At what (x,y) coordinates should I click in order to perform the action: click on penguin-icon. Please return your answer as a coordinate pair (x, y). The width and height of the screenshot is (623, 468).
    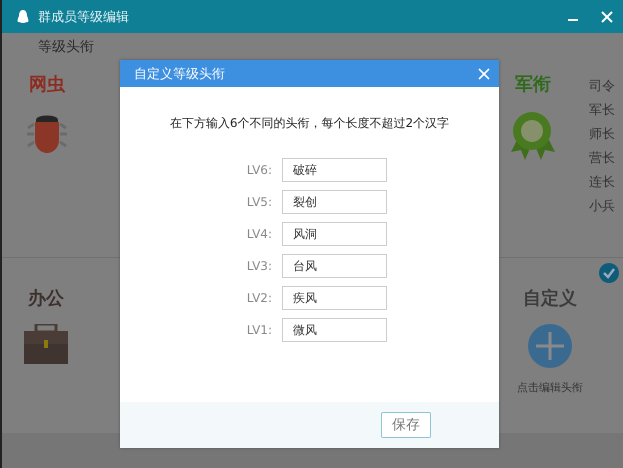
    Looking at the image, I should click on (23, 16).